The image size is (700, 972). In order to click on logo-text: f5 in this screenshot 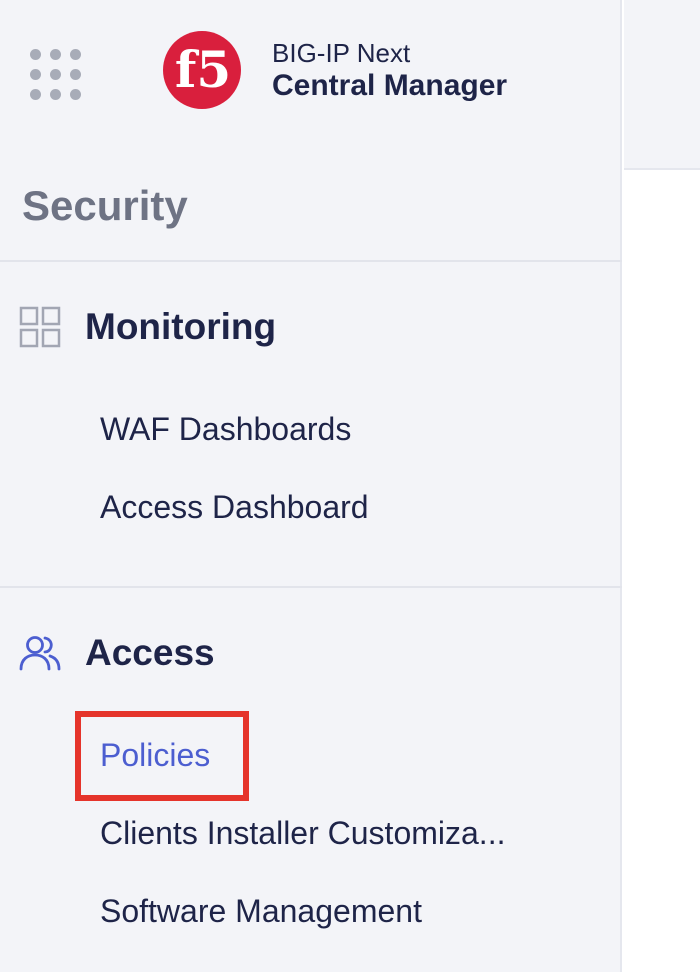, I will do `click(203, 69)`.